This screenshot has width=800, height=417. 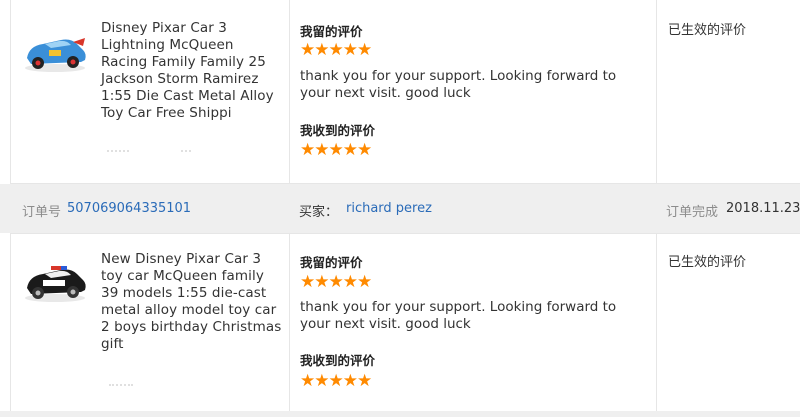 What do you see at coordinates (400, 414) in the screenshot?
I see `bottom-divider` at bounding box center [400, 414].